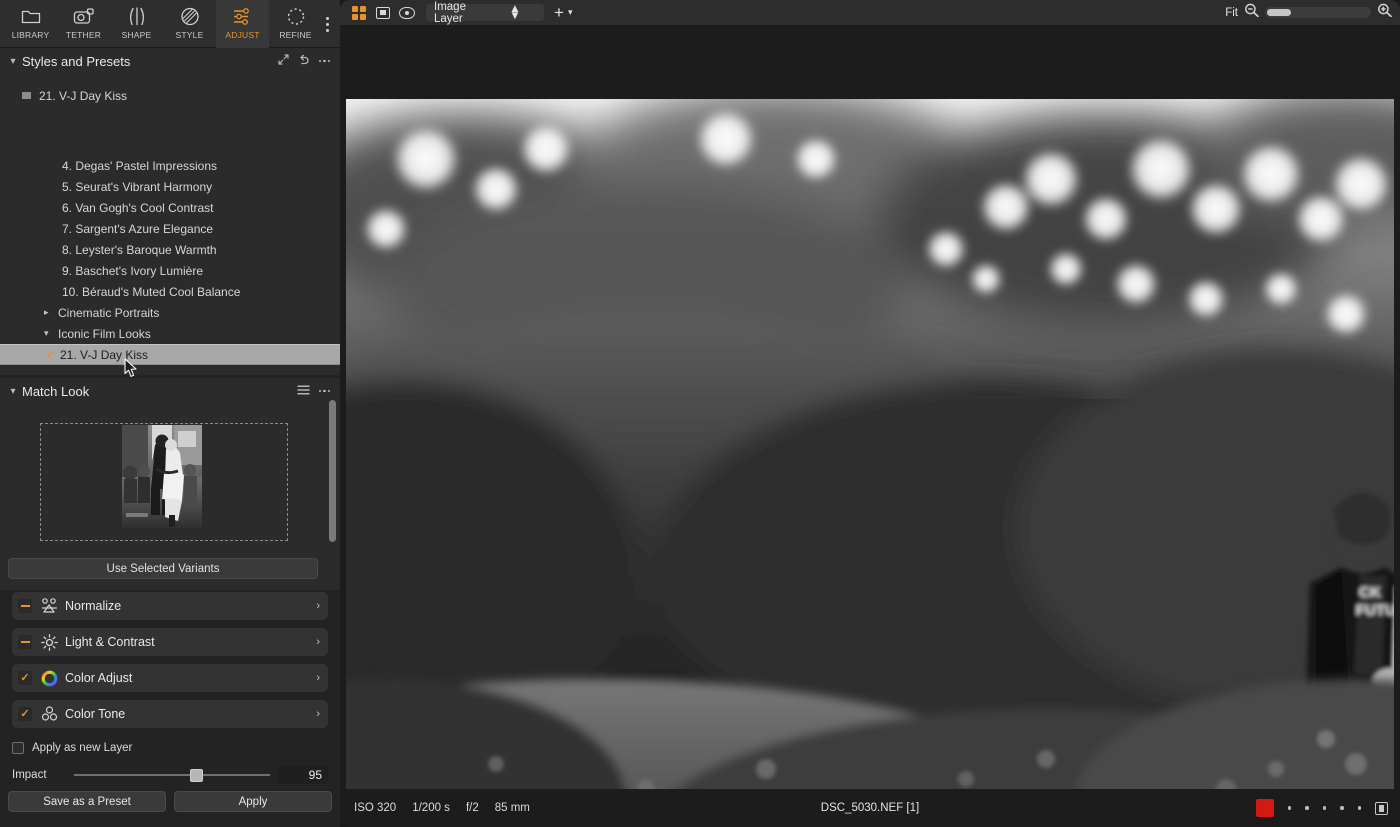 The image size is (1400, 827). What do you see at coordinates (170, 165) in the screenshot?
I see `list-item: 4. Degas' Pastel Impressions` at bounding box center [170, 165].